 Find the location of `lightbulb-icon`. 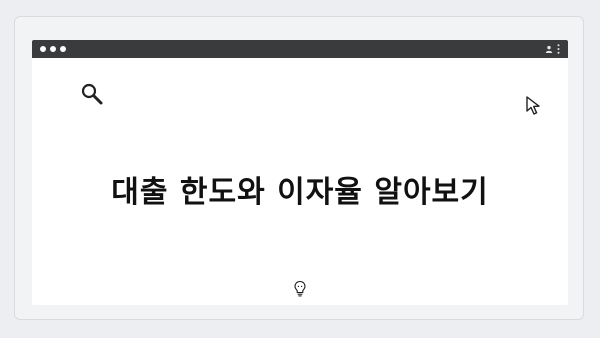

lightbulb-icon is located at coordinates (300, 289).